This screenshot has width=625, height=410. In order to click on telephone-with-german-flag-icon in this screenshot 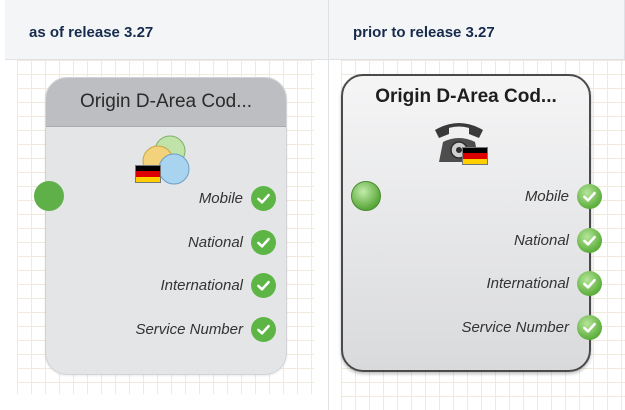, I will do `click(459, 141)`.